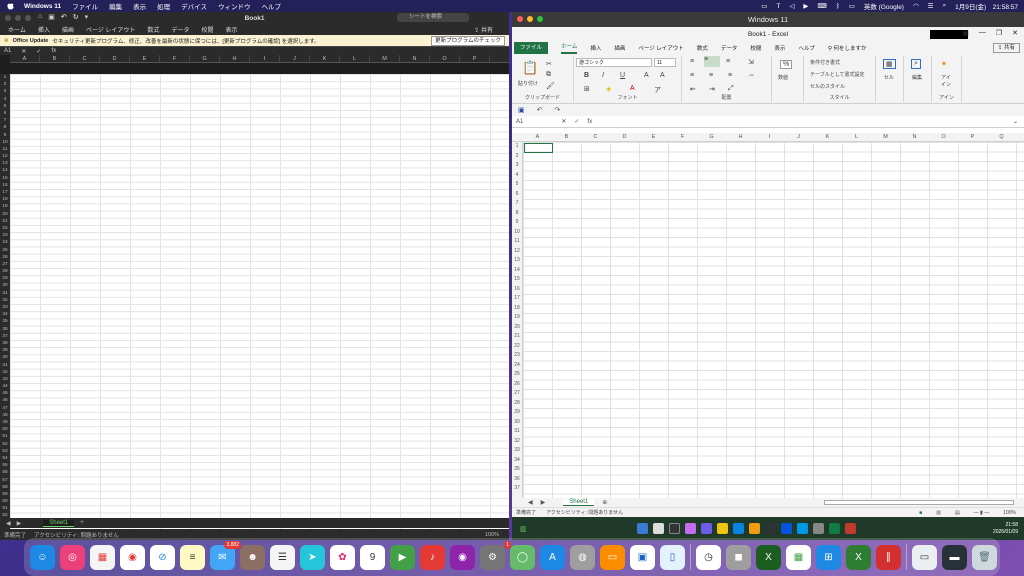 The image size is (1024, 576). Describe the element at coordinates (858, 557) in the screenshot. I see `excel-vm-icon: X` at that location.